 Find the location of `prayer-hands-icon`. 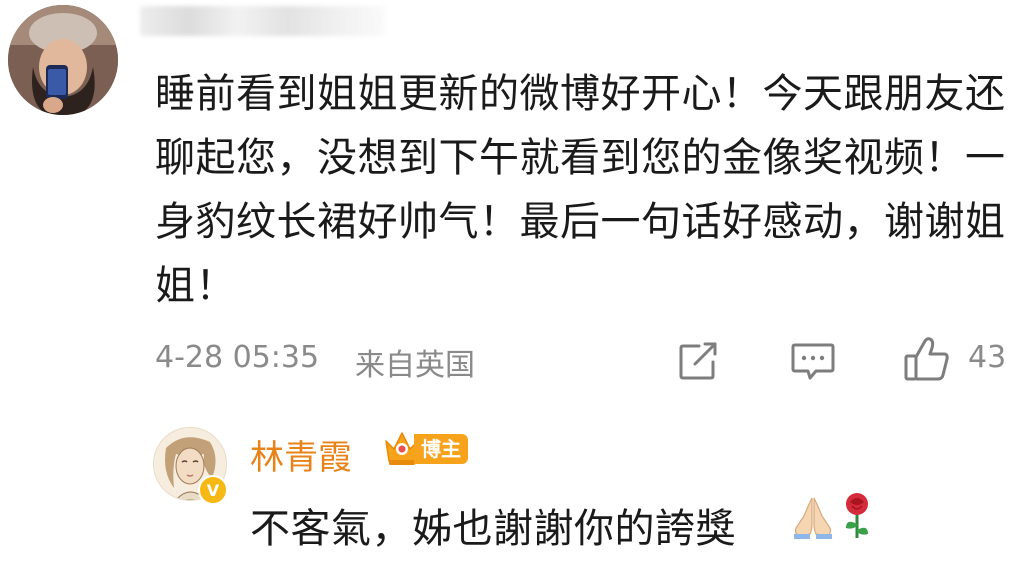

prayer-hands-icon is located at coordinates (813, 517).